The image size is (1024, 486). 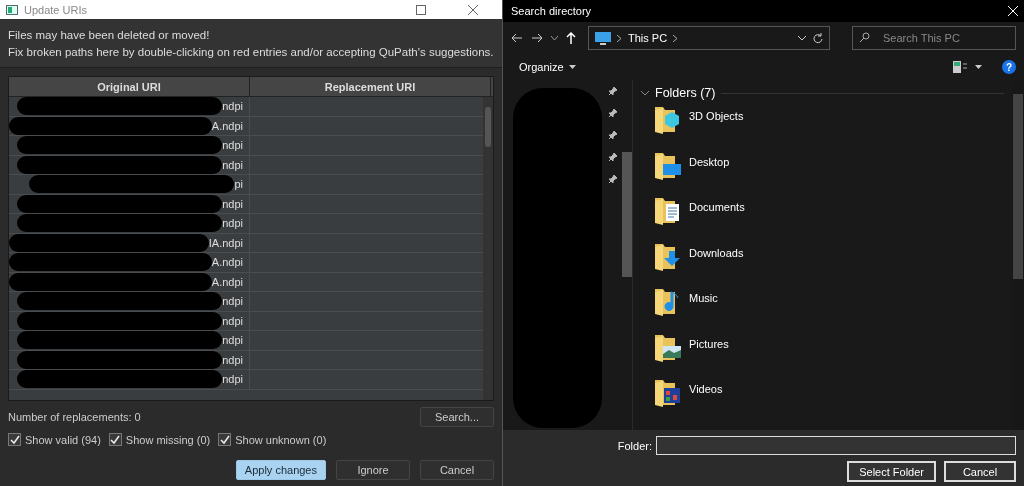 I want to click on uri-text: IA.ndpi, so click(x=225, y=242).